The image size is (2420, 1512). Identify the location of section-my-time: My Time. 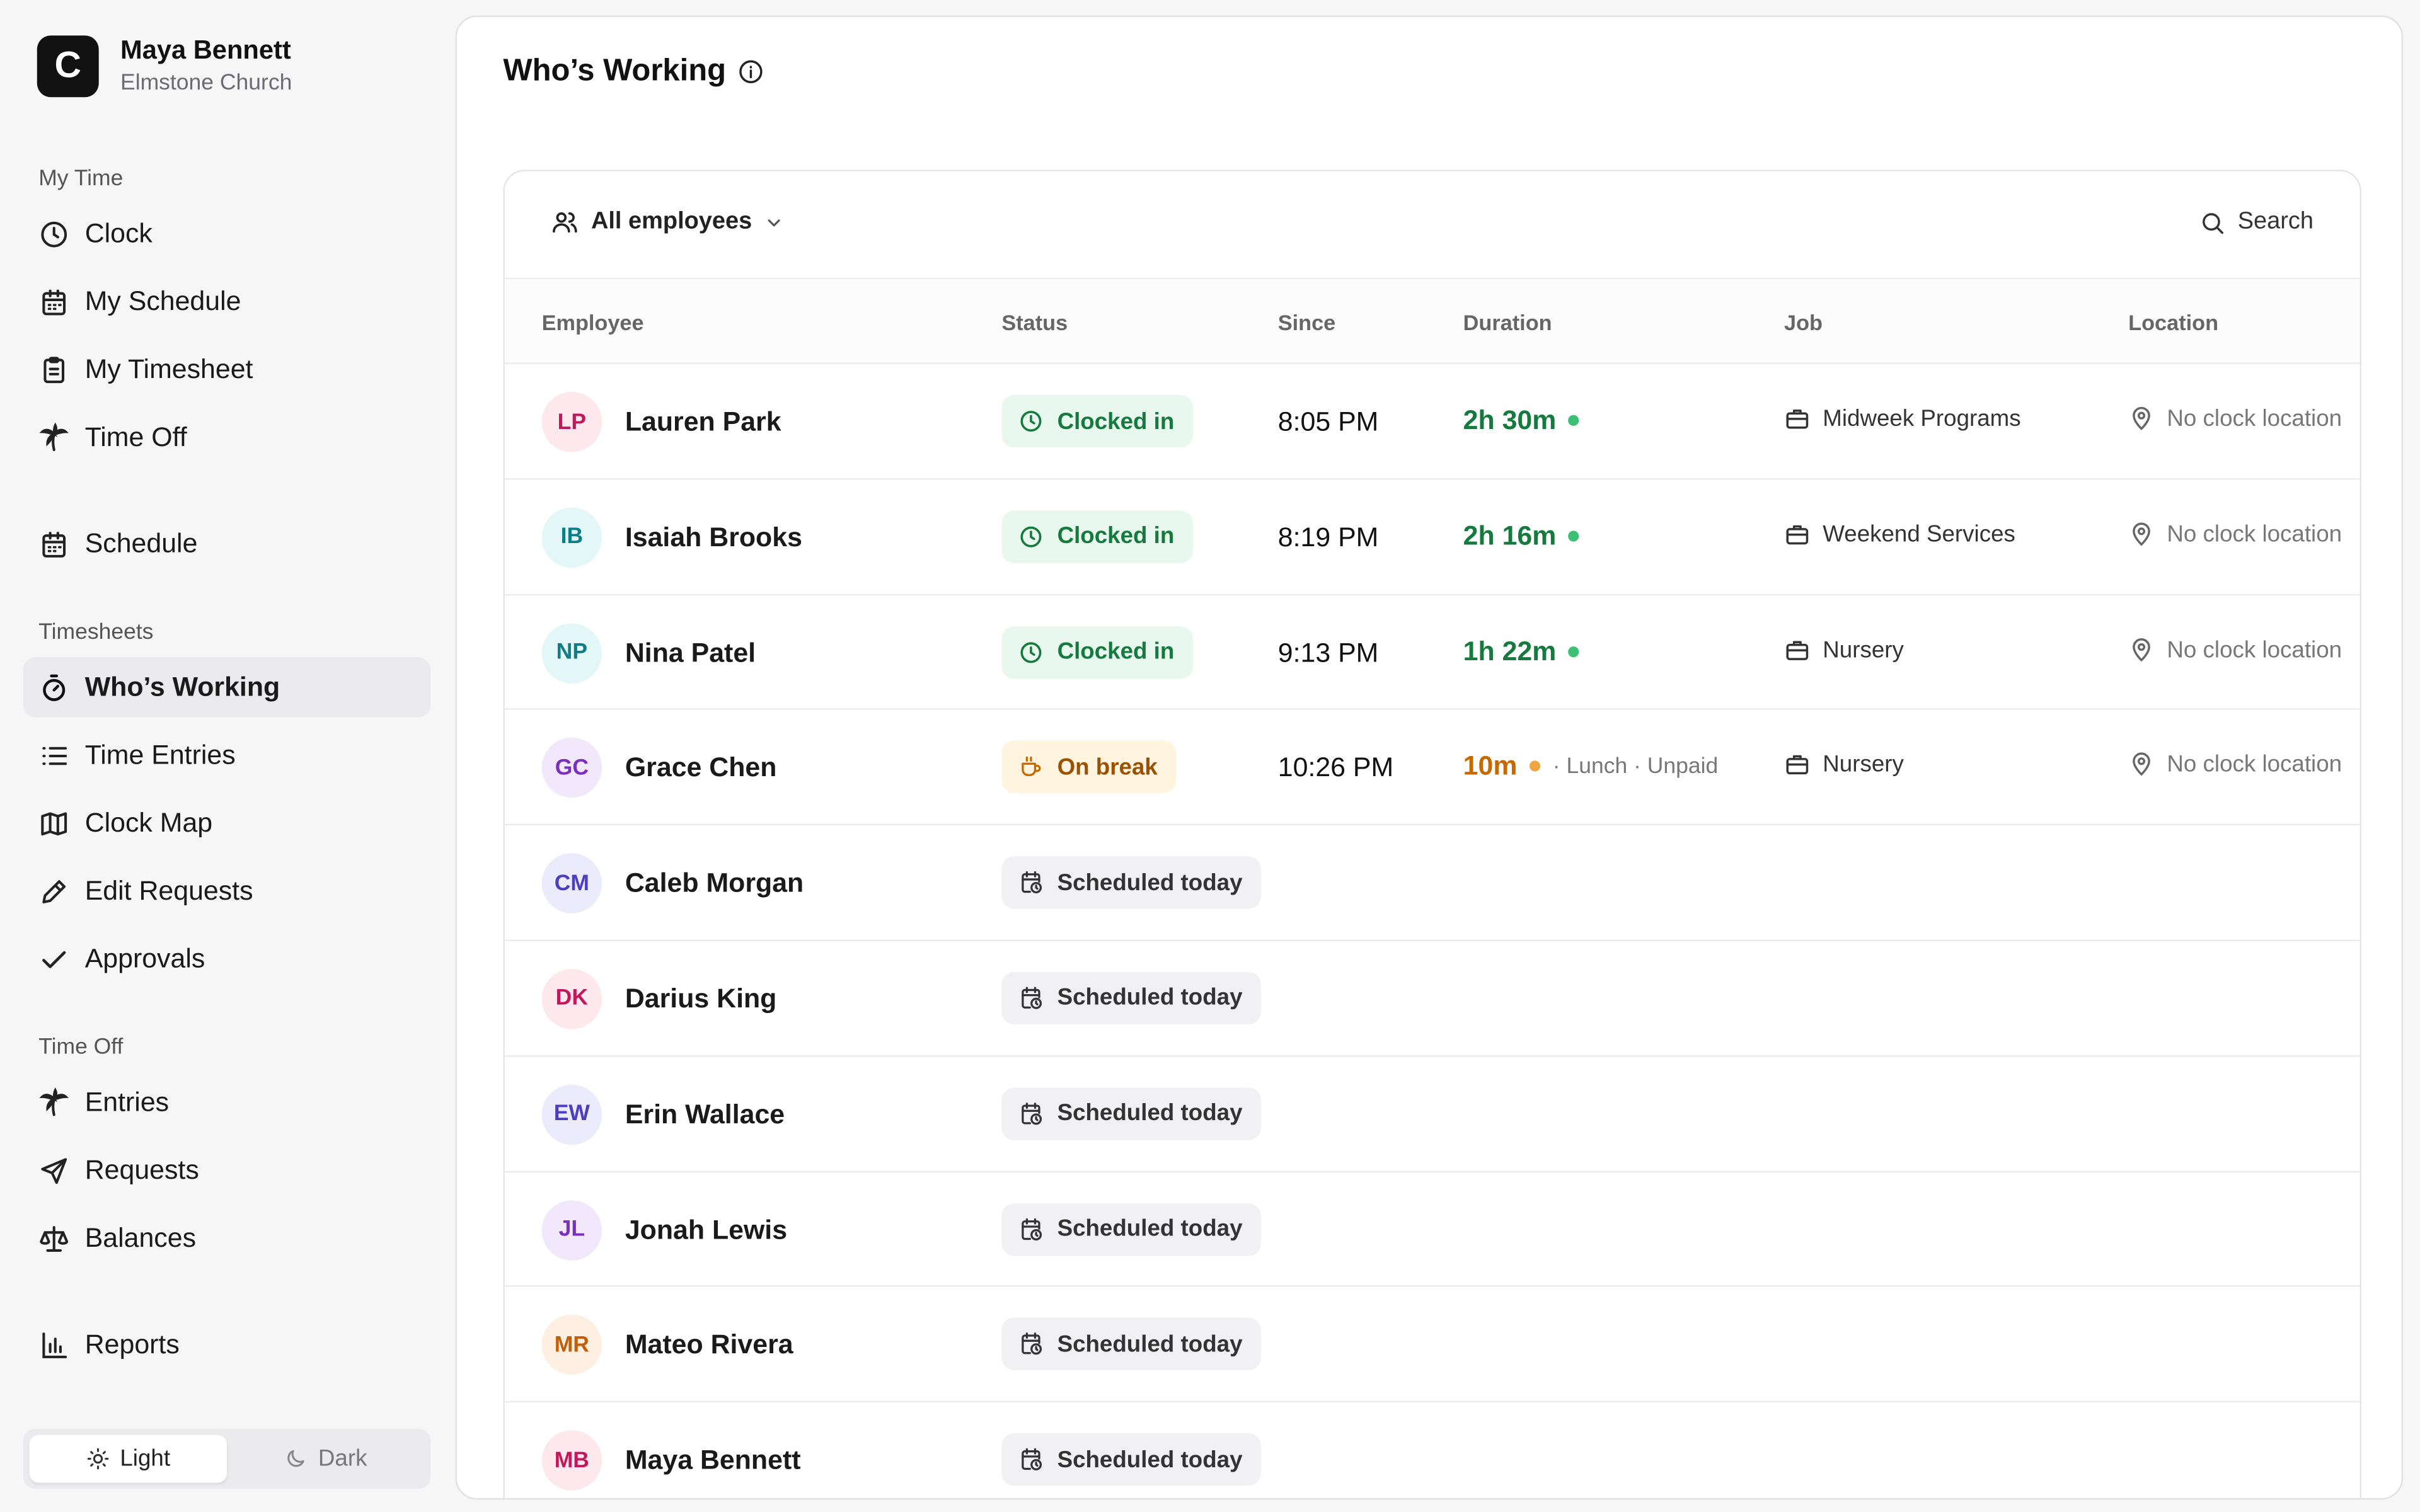
(81, 179).